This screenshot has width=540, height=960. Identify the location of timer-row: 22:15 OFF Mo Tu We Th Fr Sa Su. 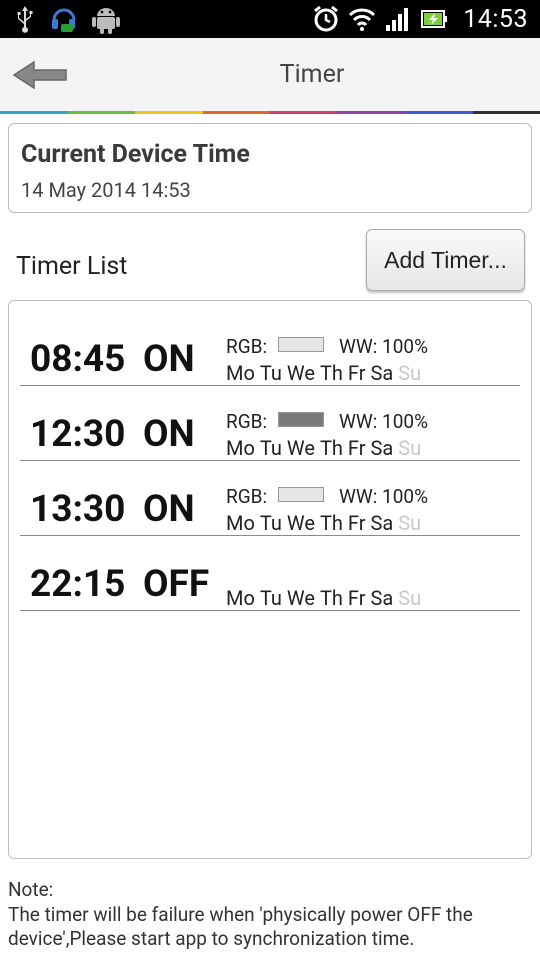
(270, 573).